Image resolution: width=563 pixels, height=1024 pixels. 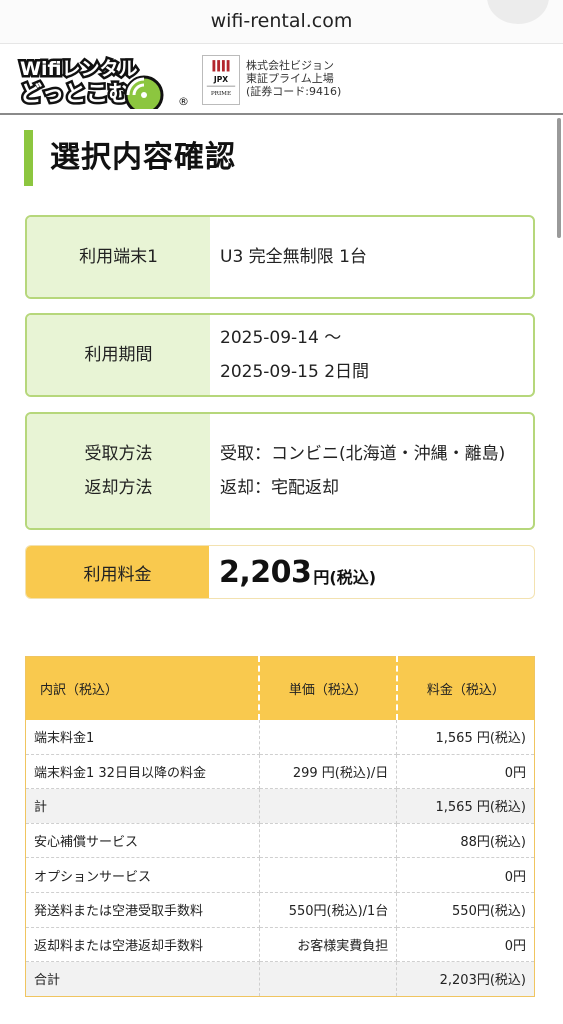 I want to click on device-value: U3 完全無制限 1台, so click(x=293, y=257).